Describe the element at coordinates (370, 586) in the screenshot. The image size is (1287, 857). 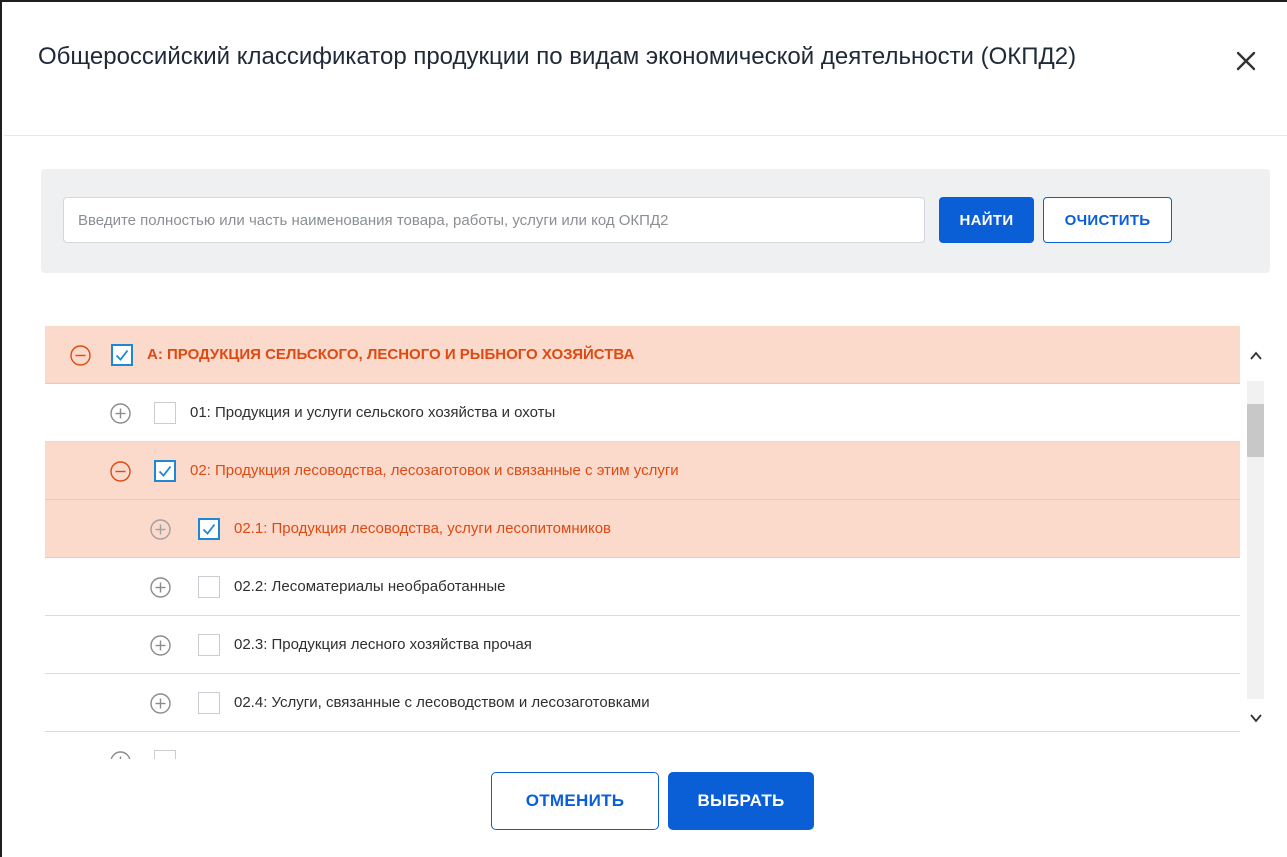
I see `tree-row-label: 02.2: Лесоматериалы необработанные` at that location.